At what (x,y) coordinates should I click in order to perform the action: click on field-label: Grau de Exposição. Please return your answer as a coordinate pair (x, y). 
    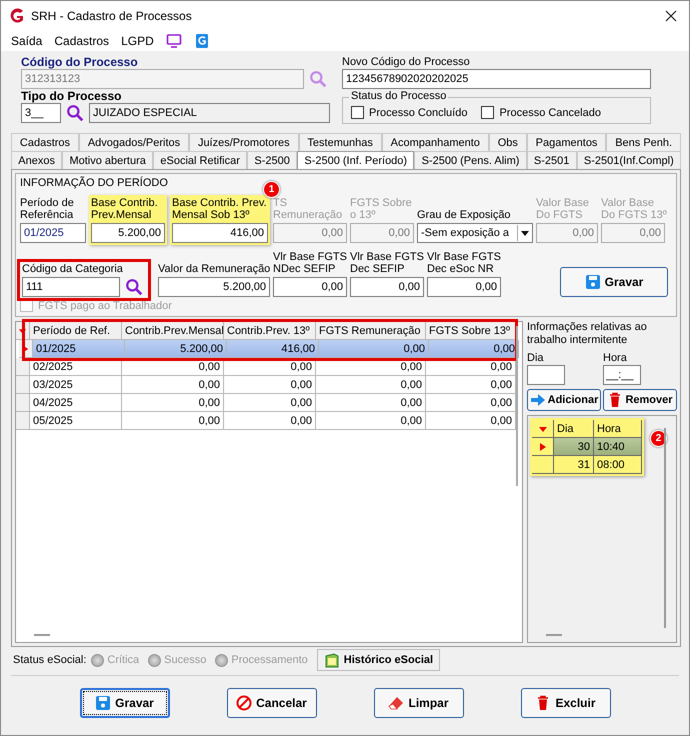
    Looking at the image, I should click on (464, 215).